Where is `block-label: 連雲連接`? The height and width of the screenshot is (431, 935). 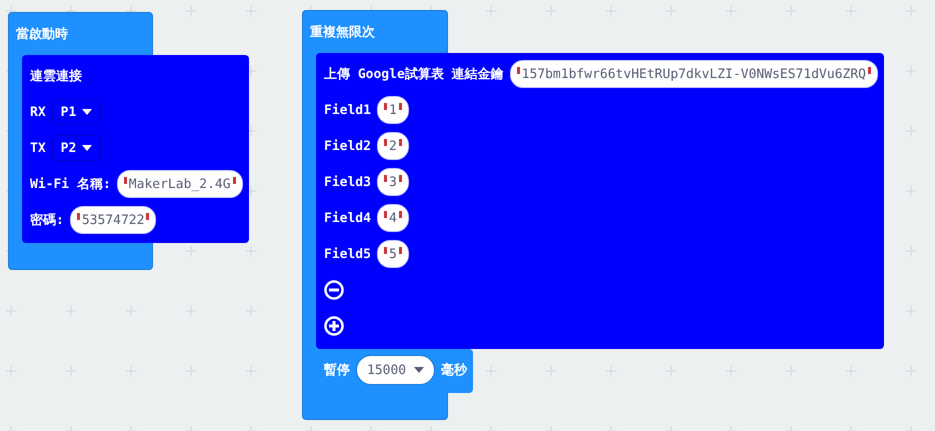 block-label: 連雲連接 is located at coordinates (56, 76).